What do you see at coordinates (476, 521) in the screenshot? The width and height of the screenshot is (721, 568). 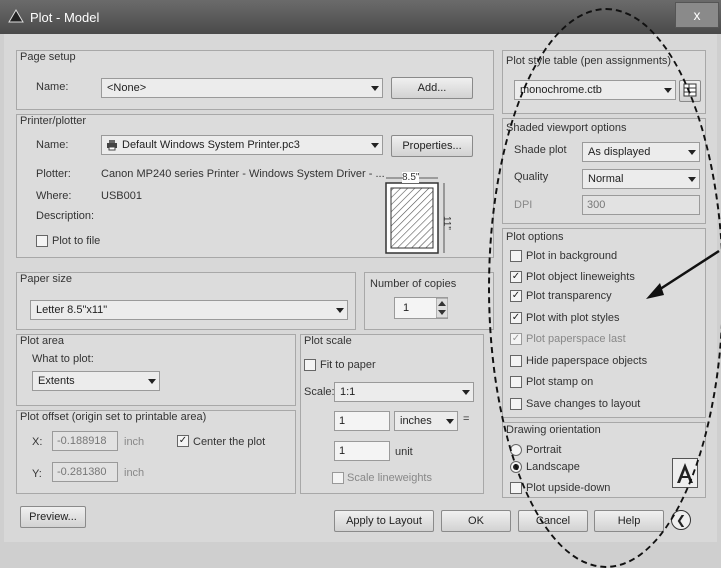 I see `ok-button: OK` at bounding box center [476, 521].